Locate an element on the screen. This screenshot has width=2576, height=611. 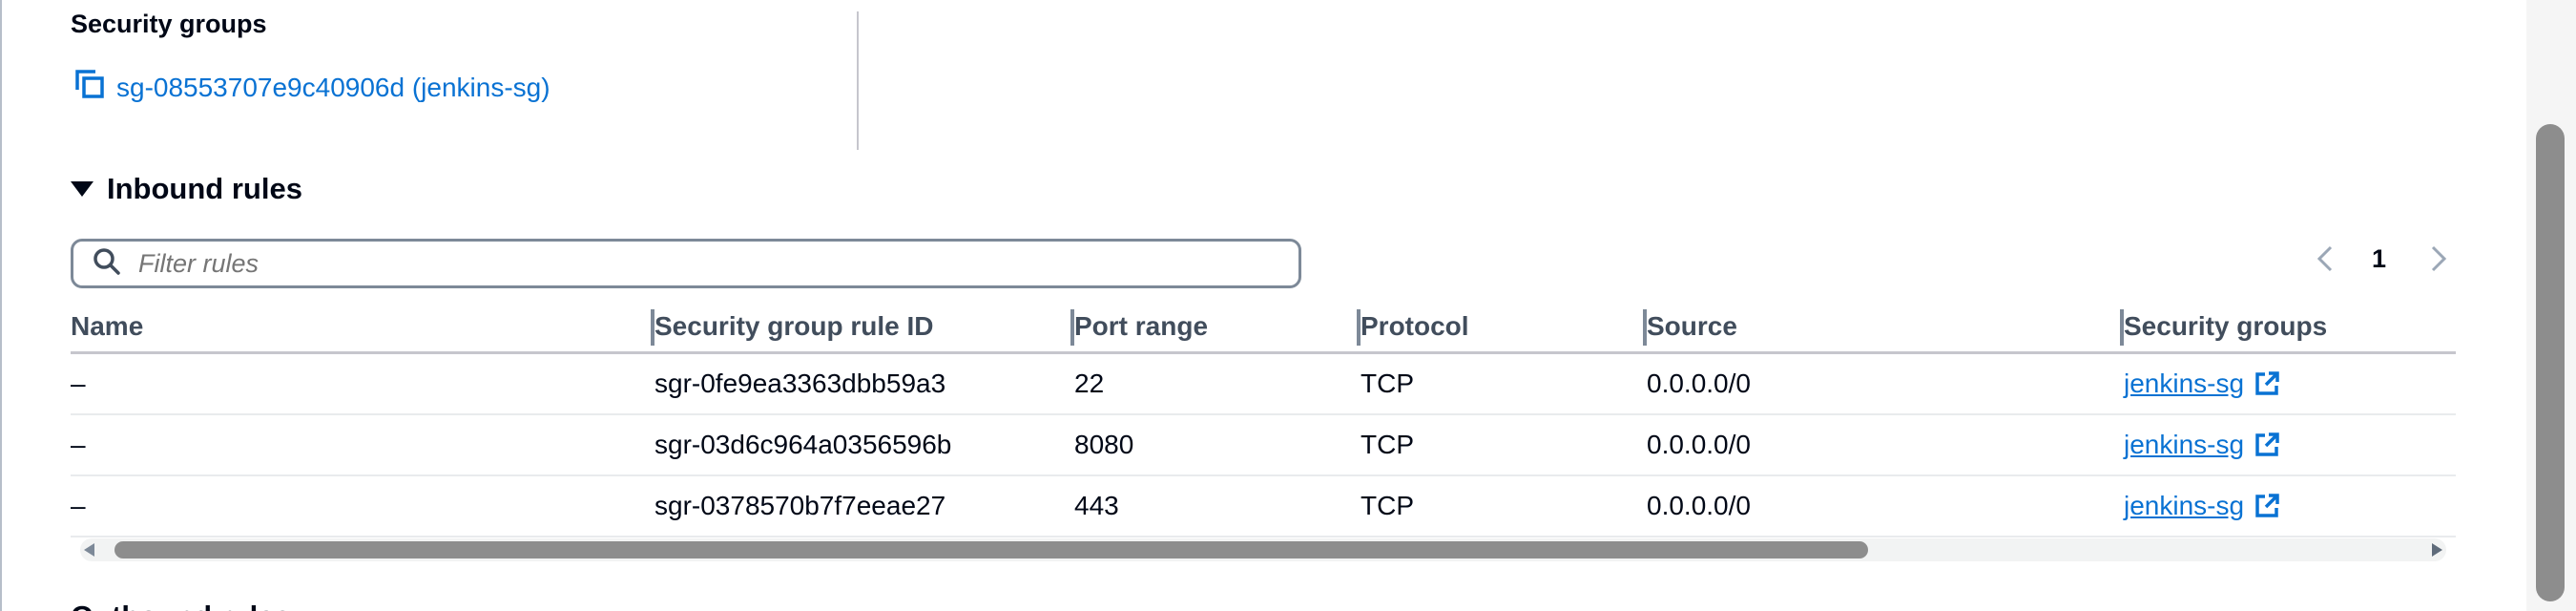
previous-page-button is located at coordinates (2326, 261).